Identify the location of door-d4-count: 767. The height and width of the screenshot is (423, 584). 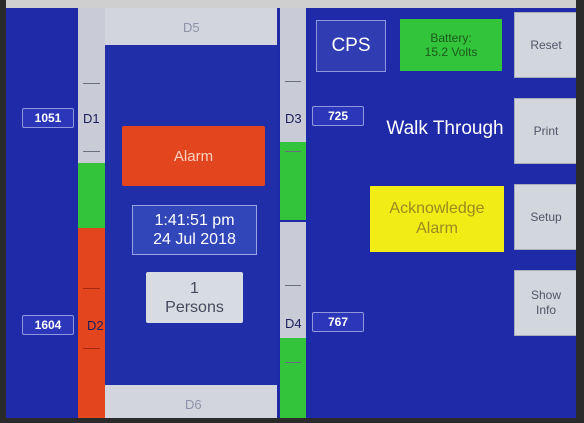
(338, 322).